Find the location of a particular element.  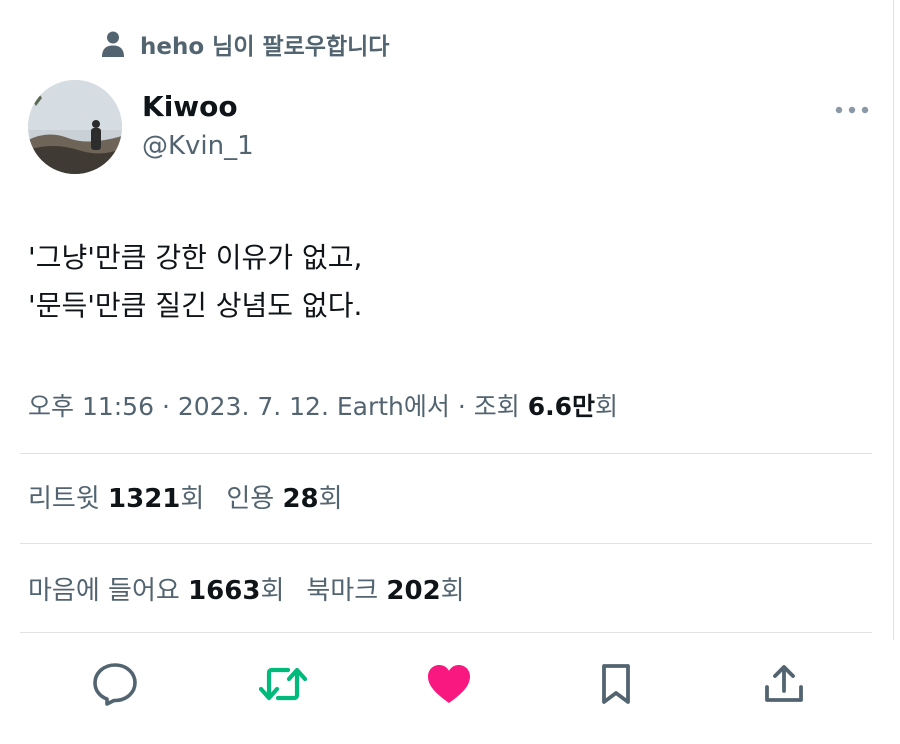

view-count: 6.6만 is located at coordinates (561, 406).